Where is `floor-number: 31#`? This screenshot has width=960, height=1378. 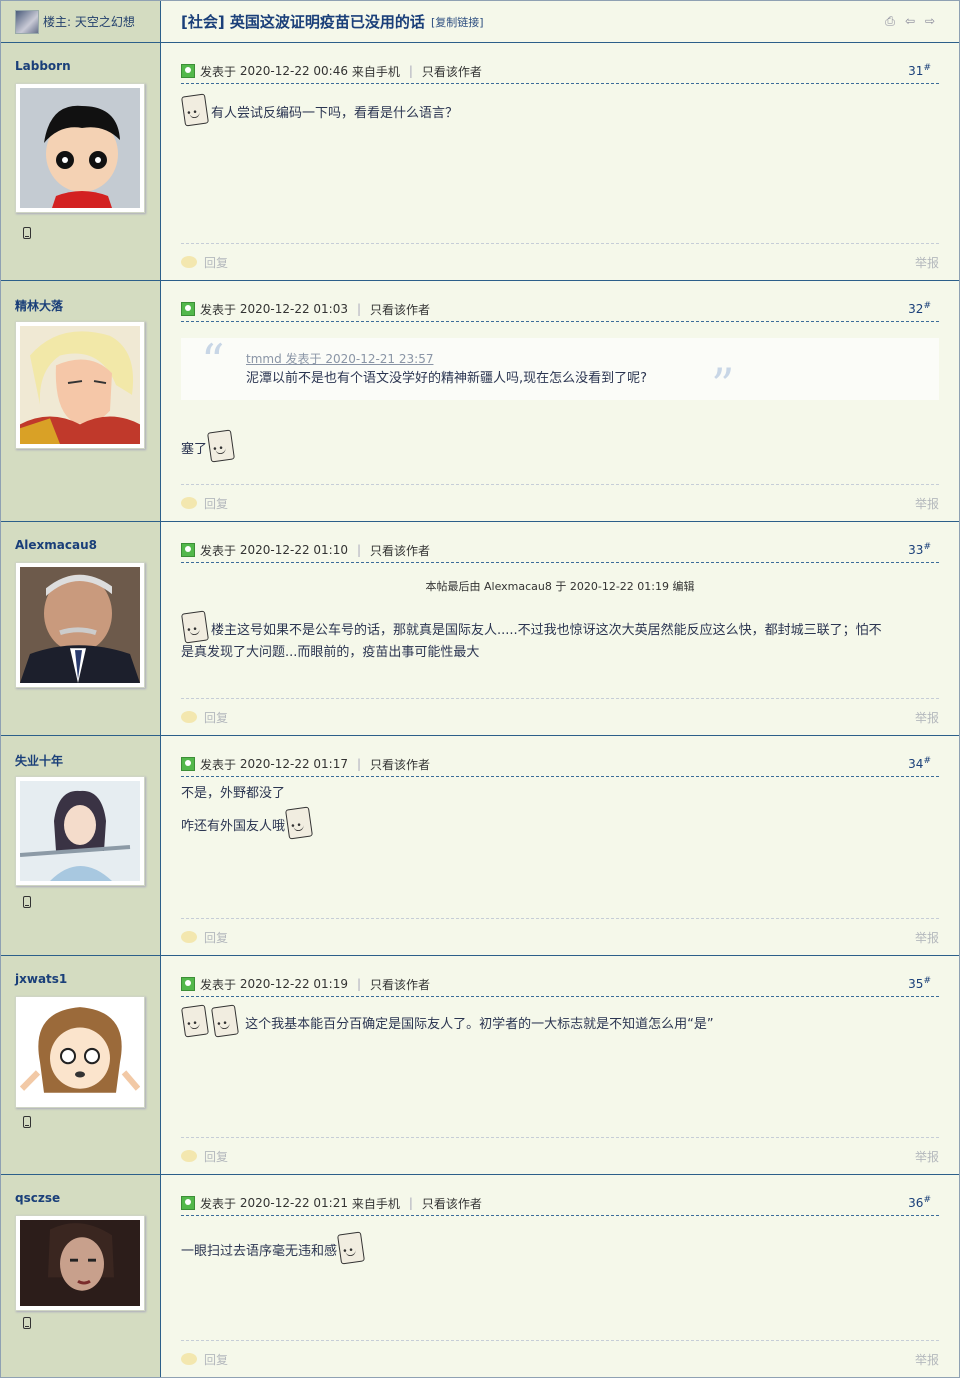 floor-number: 31# is located at coordinates (919, 70).